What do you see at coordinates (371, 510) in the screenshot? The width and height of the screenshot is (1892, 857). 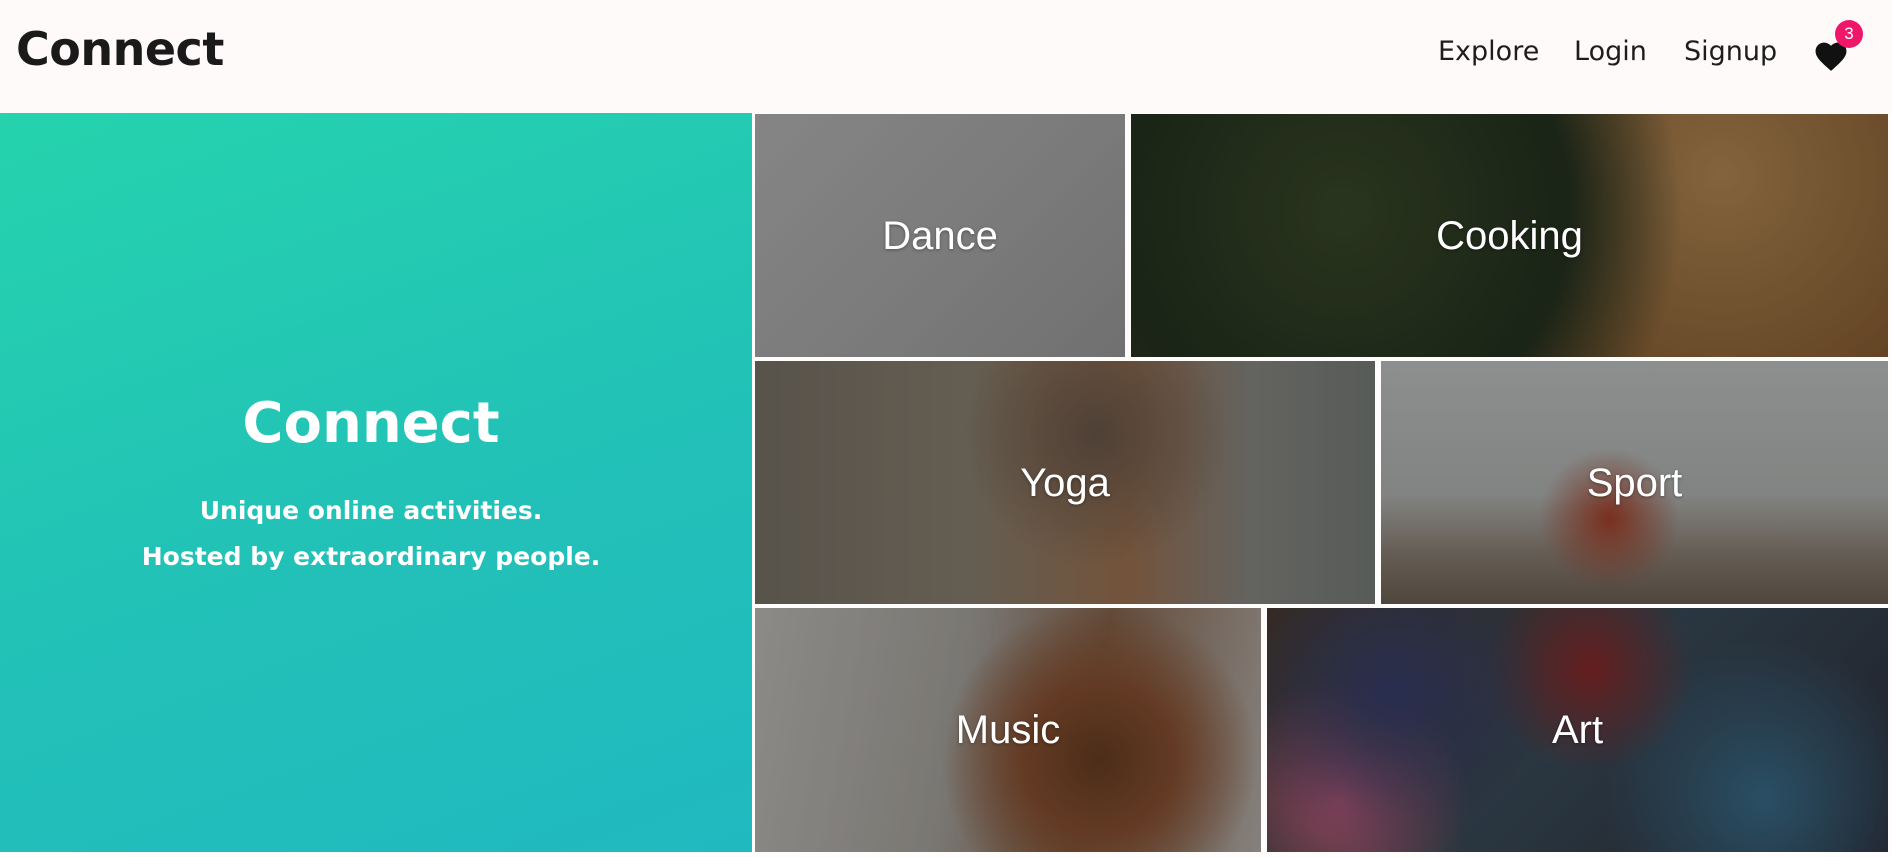 I see `hero-tagline-line-1: Unique online activities.` at bounding box center [371, 510].